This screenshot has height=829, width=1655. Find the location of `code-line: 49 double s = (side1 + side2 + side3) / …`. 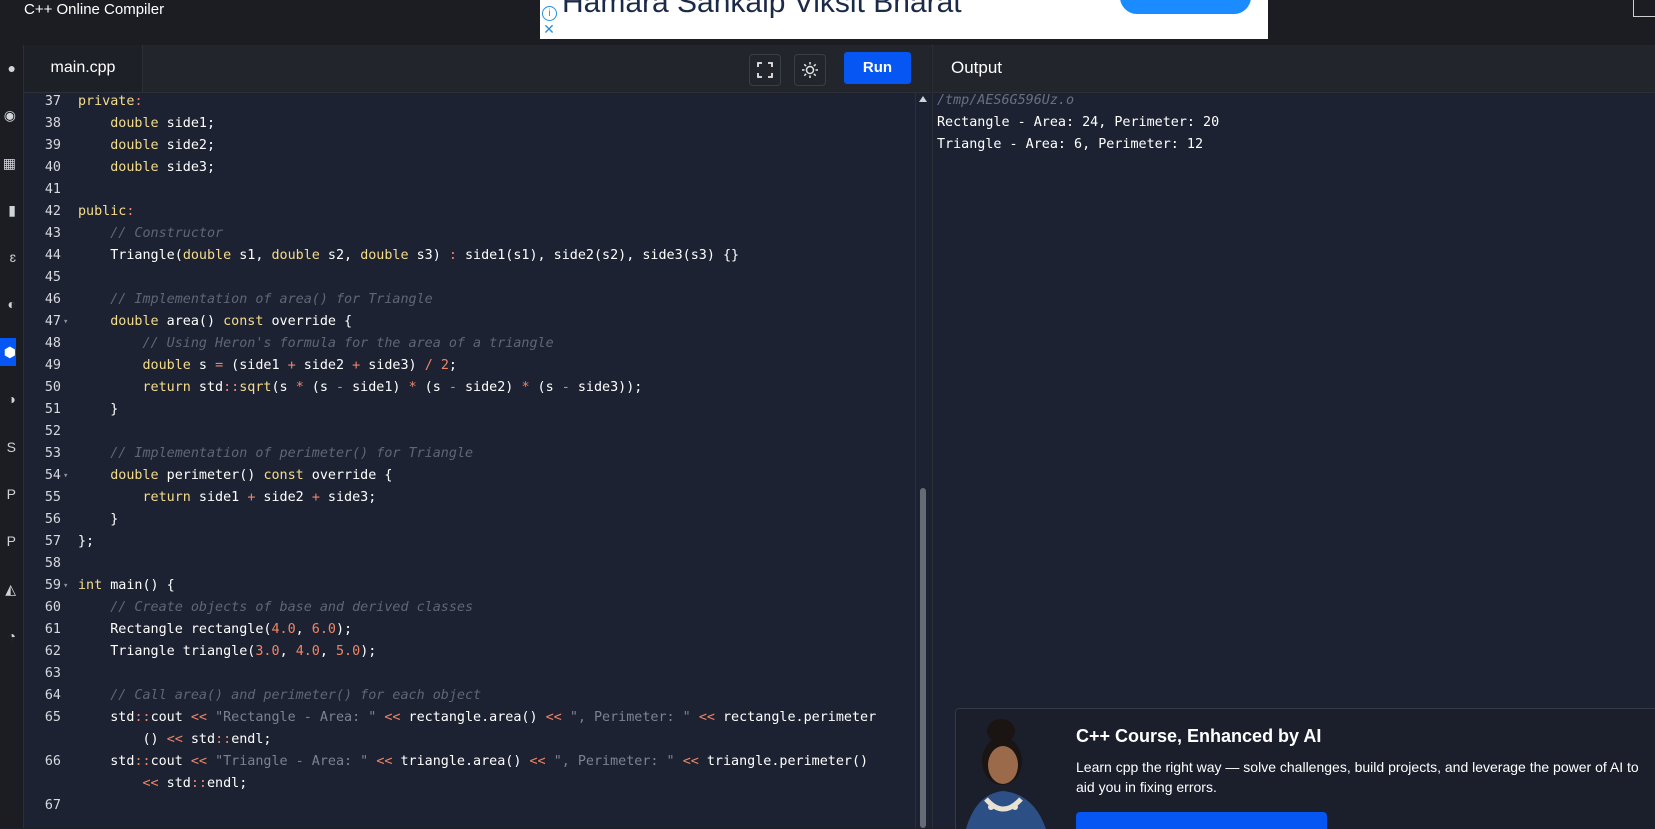

code-line: 49 double s = (side1 + side2 + side3) / … is located at coordinates (469, 366).